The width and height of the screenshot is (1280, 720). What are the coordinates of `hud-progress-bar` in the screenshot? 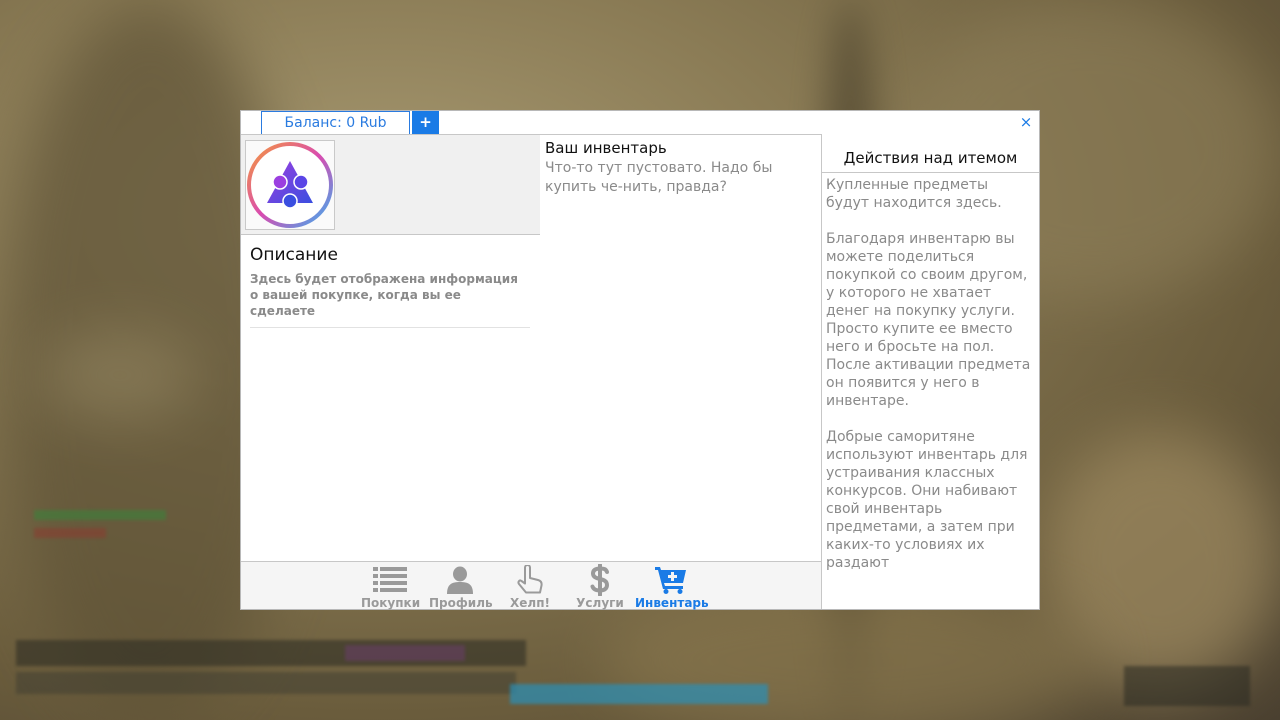 It's located at (639, 694).